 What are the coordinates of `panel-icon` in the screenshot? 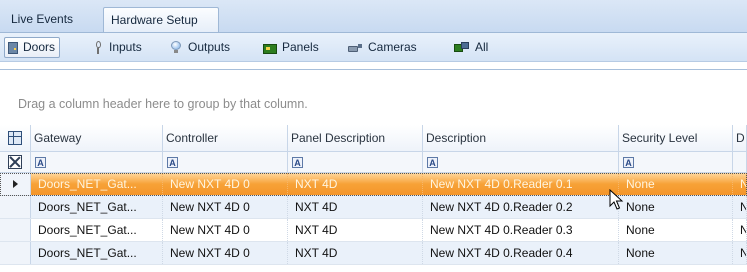 It's located at (270, 48).